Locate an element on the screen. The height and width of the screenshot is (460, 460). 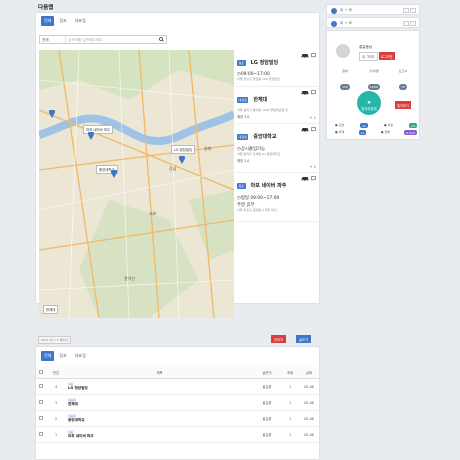
avatar is located at coordinates (343, 51).